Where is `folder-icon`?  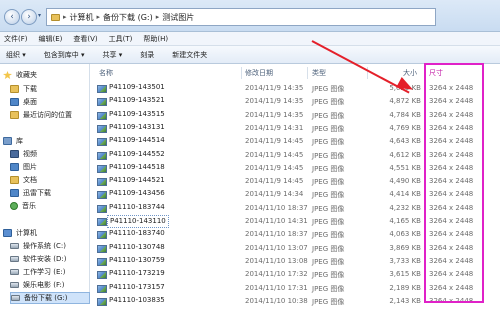
folder-icon is located at coordinates (14, 89).